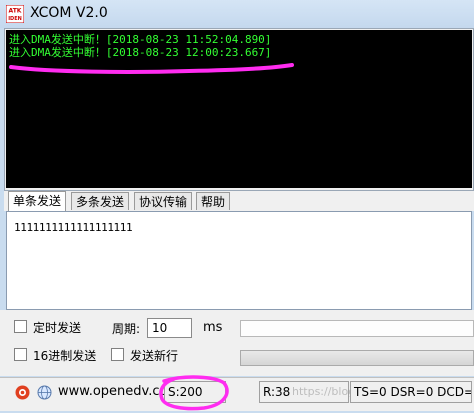 The width and height of the screenshot is (474, 413). I want to click on receive-line: 进入DMA发送中断！[2018-08-23 12:00:23.667], so click(140, 52).